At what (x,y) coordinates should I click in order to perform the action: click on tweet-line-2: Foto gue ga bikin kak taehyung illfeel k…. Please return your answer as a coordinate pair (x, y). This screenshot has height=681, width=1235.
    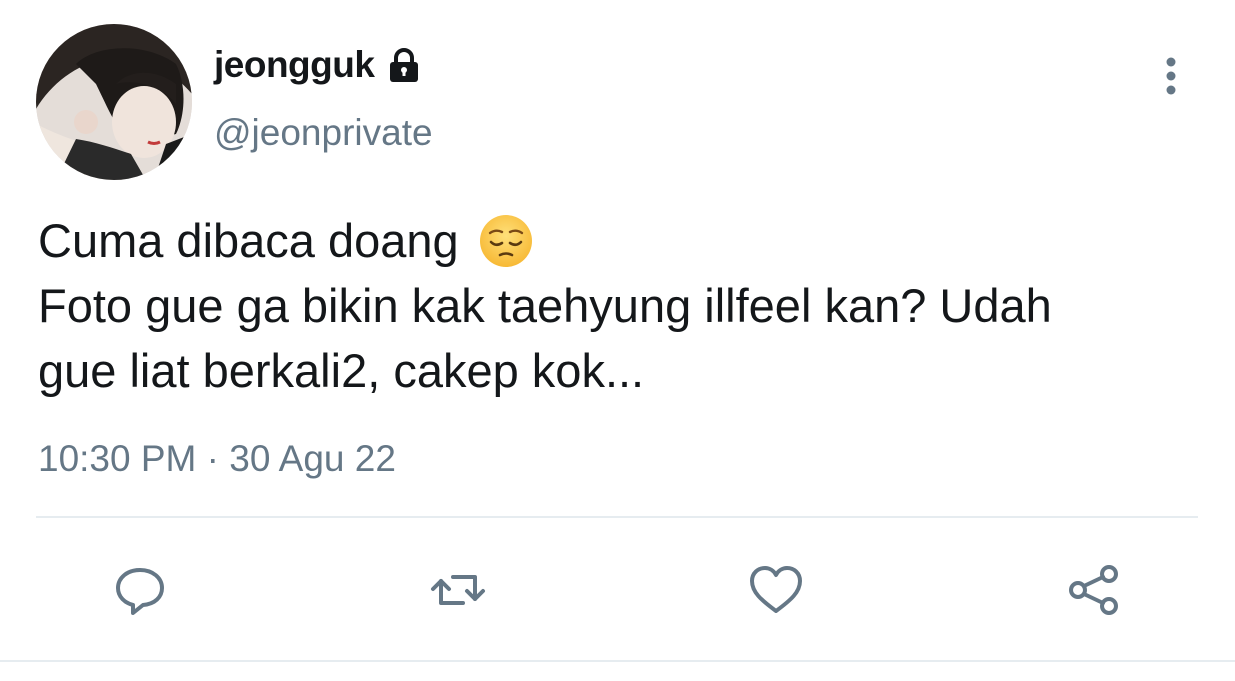
    Looking at the image, I should click on (545, 305).